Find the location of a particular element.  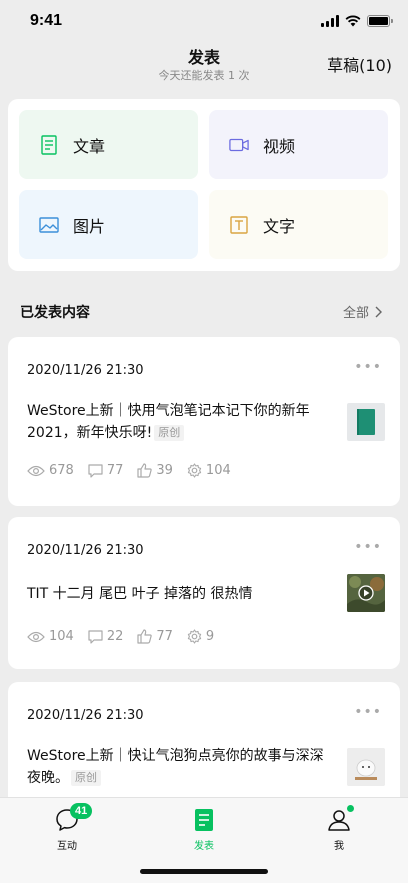

post-title-text: TIT 十二月 尾巴 叶子 掉落的 很热情 is located at coordinates (140, 594).